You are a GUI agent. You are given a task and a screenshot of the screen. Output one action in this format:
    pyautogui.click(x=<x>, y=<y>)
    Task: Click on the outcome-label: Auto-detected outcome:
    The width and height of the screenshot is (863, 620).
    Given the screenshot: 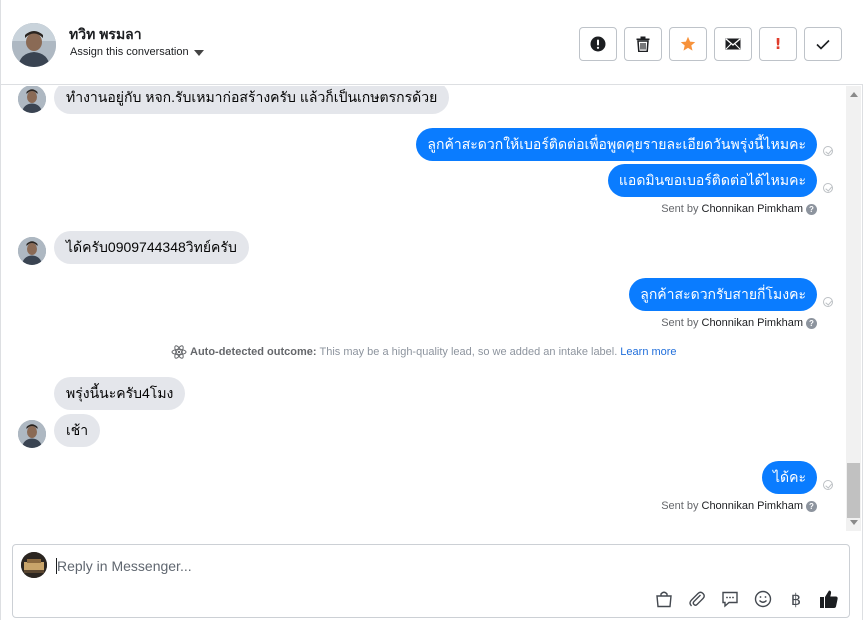 What is the action you would take?
    pyautogui.click(x=253, y=352)
    